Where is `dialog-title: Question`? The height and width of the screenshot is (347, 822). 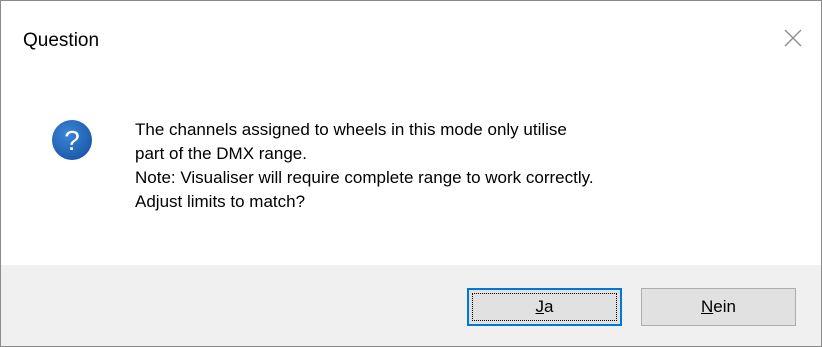 dialog-title: Question is located at coordinates (61, 40).